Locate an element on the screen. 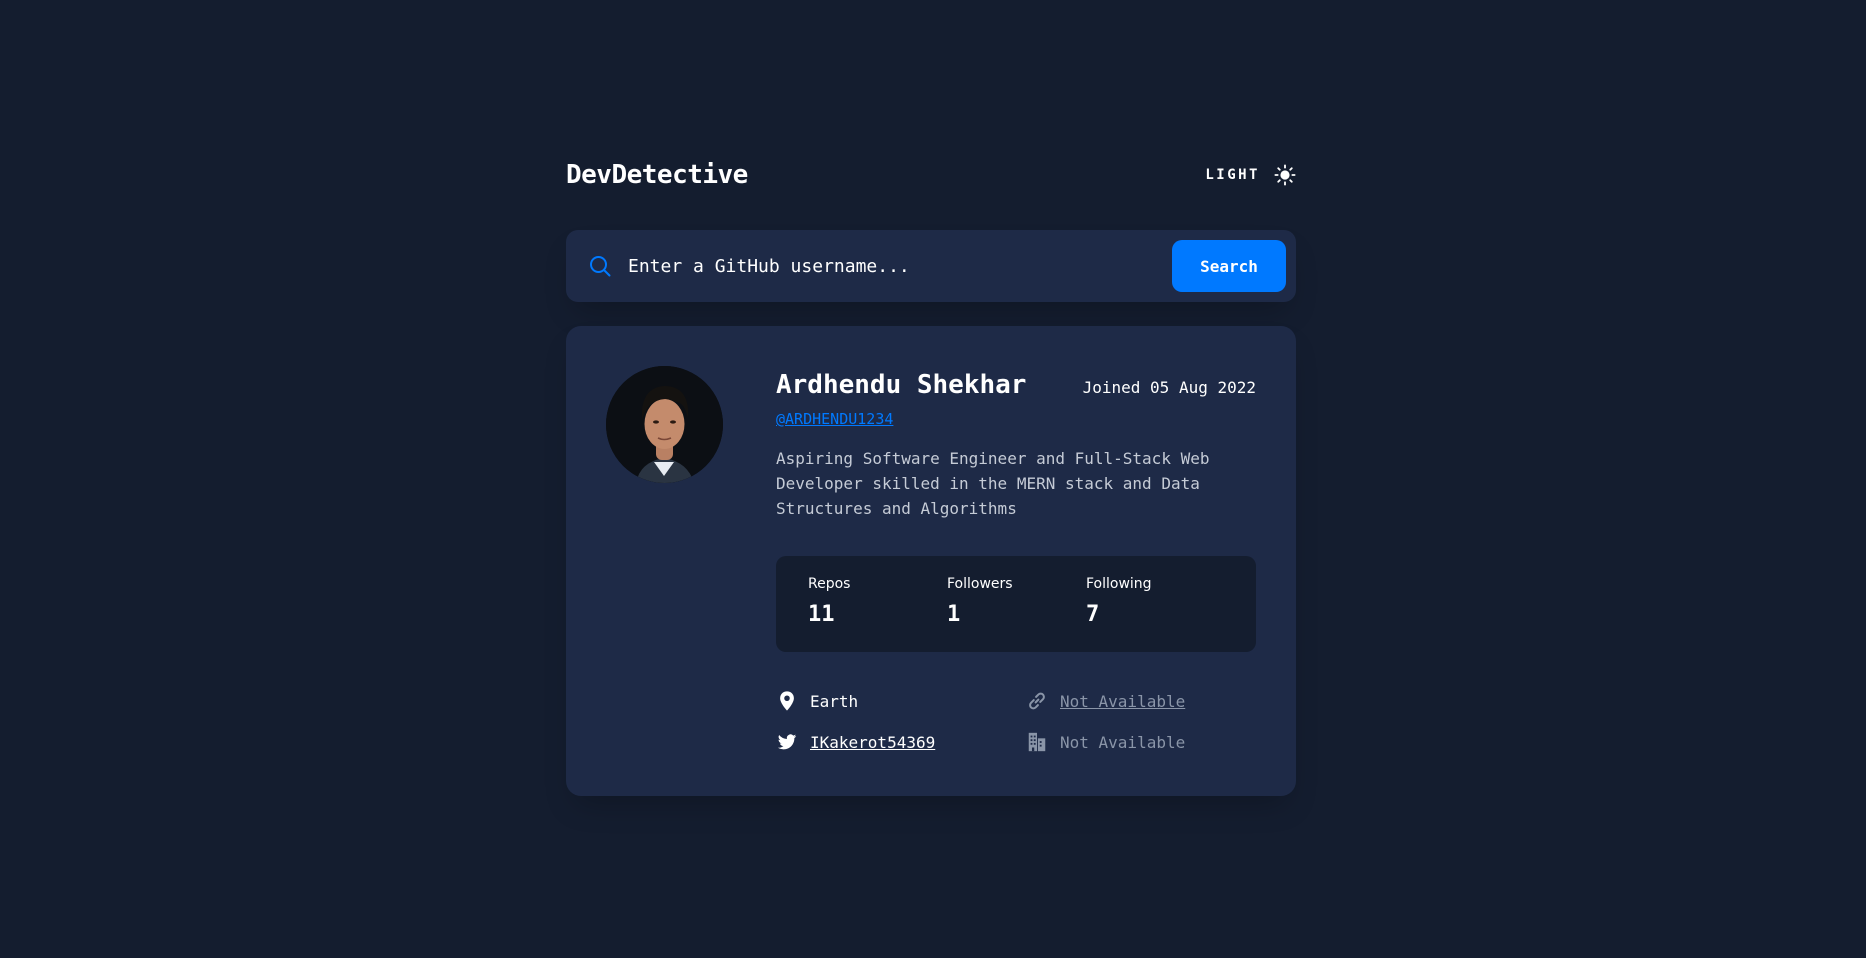 Image resolution: width=1866 pixels, height=958 pixels. stats-panel: Repos 11 Followers 1 Following 7 is located at coordinates (1016, 604).